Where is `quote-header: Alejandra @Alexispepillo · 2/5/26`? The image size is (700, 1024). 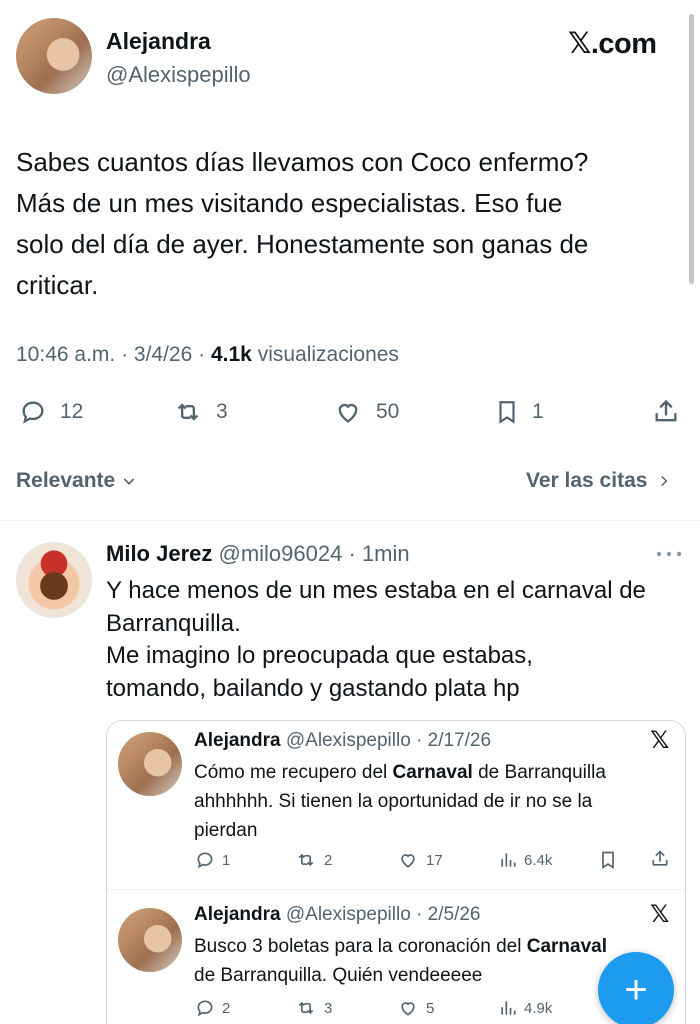 quote-header: Alejandra @Alexispepillo · 2/5/26 is located at coordinates (337, 914).